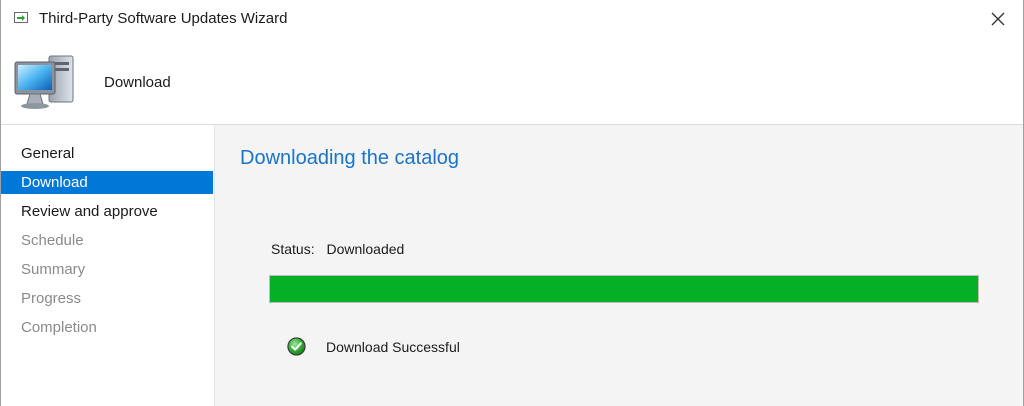 The width and height of the screenshot is (1024, 406). What do you see at coordinates (107, 153) in the screenshot?
I see `nav-item-general: General` at bounding box center [107, 153].